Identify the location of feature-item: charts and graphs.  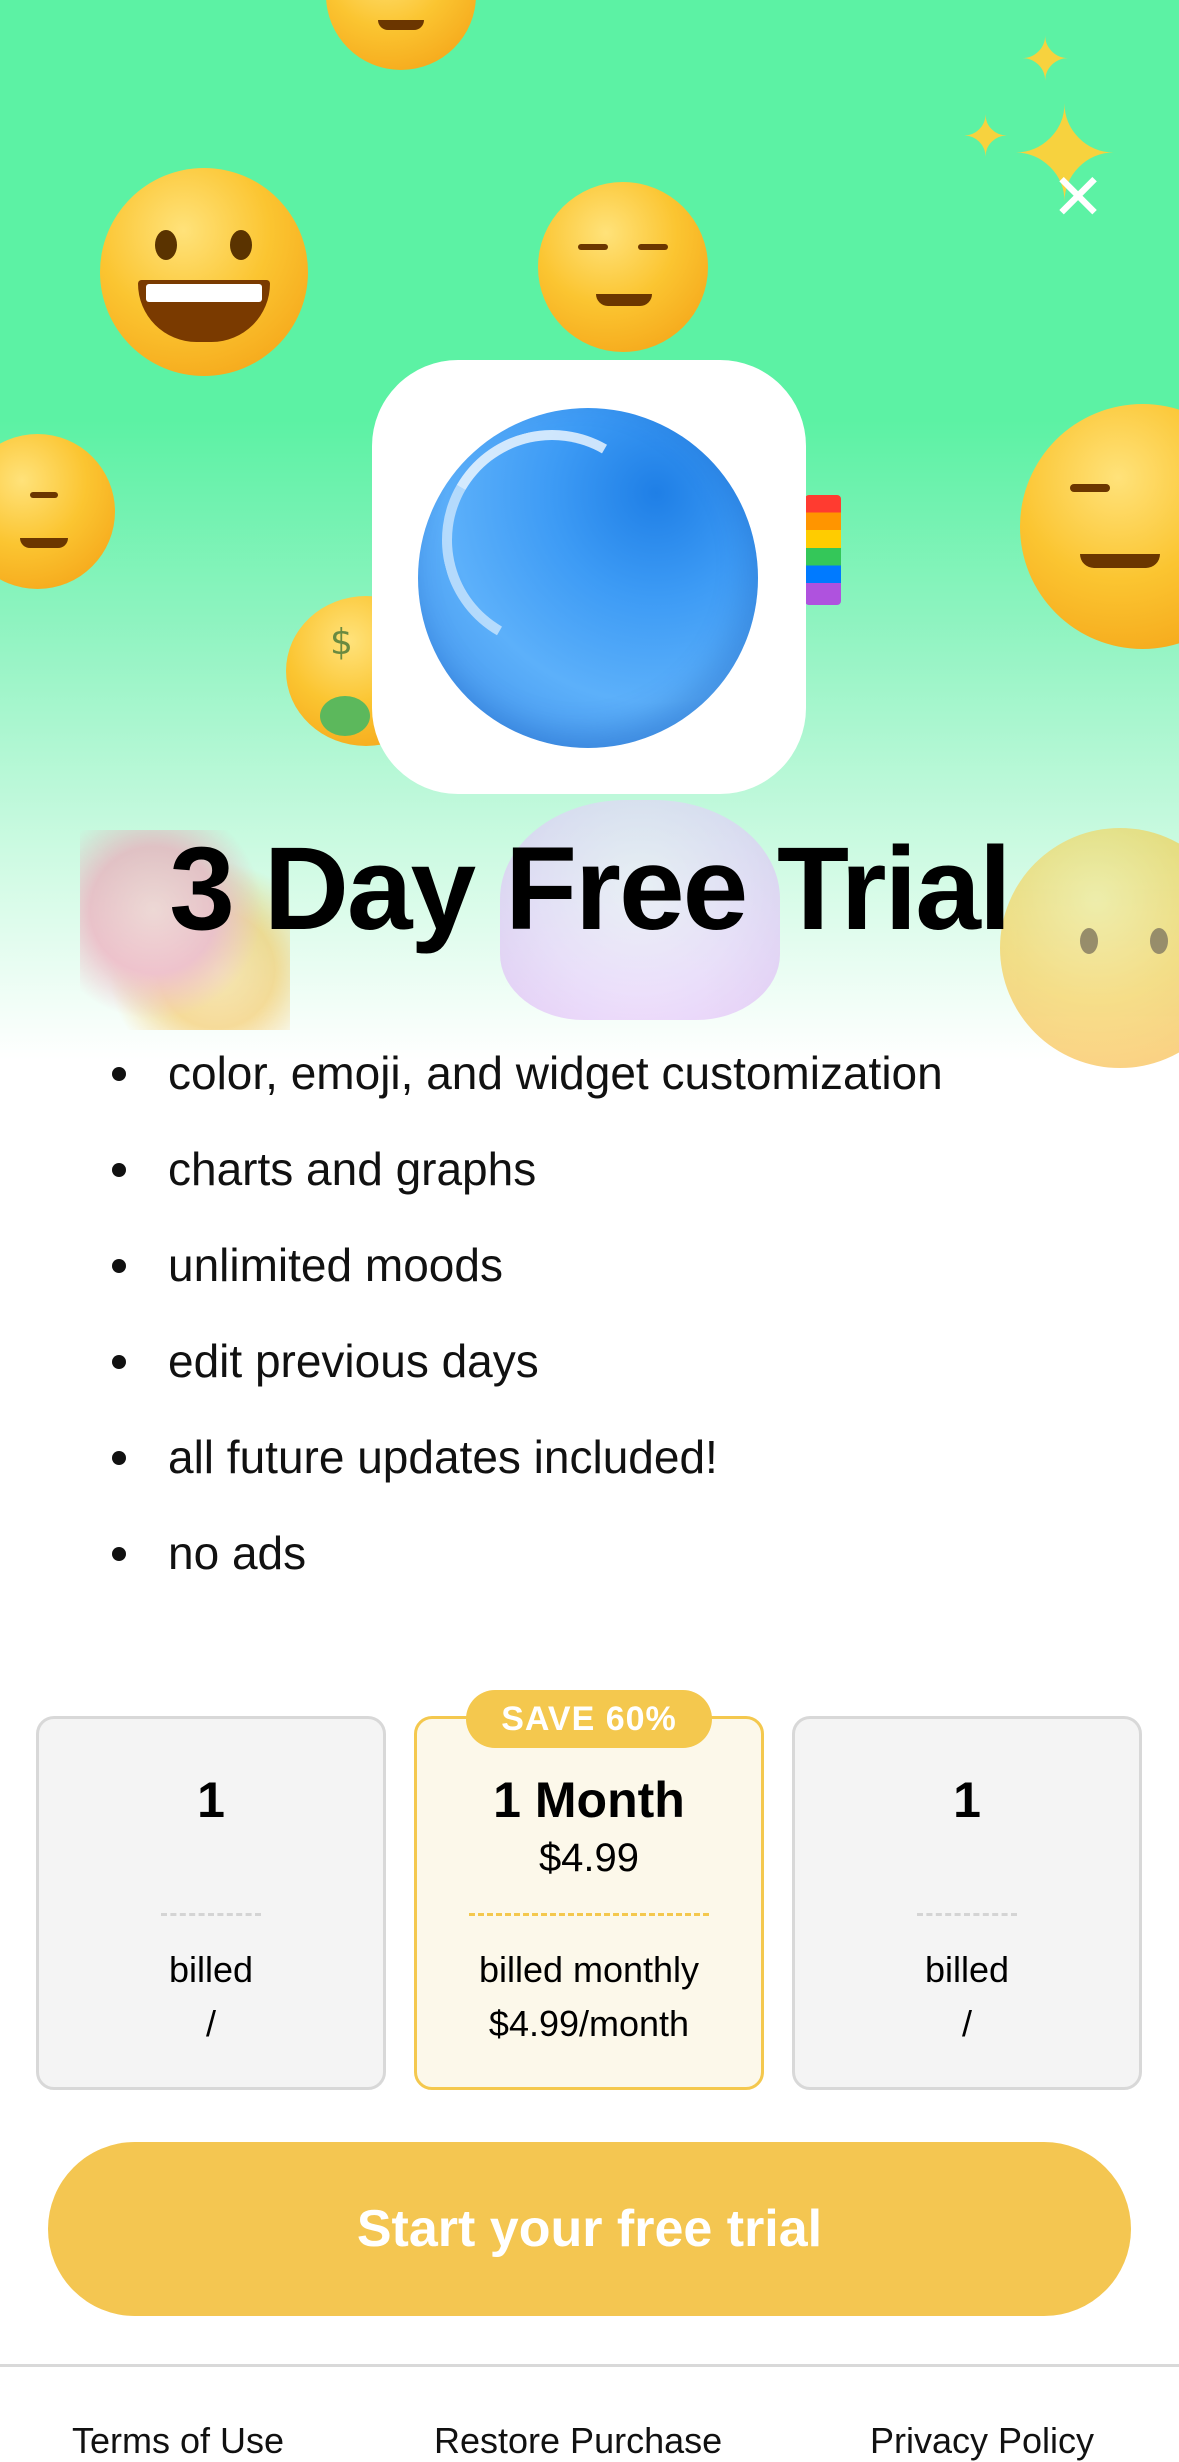
(526, 1169).